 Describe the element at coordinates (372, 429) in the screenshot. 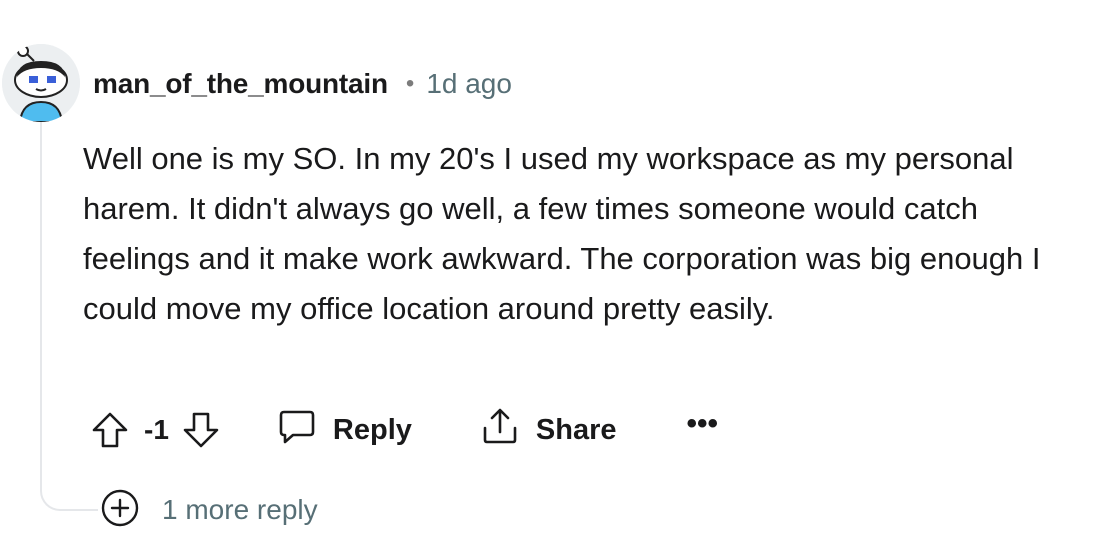

I see `reply-label: Reply` at that location.